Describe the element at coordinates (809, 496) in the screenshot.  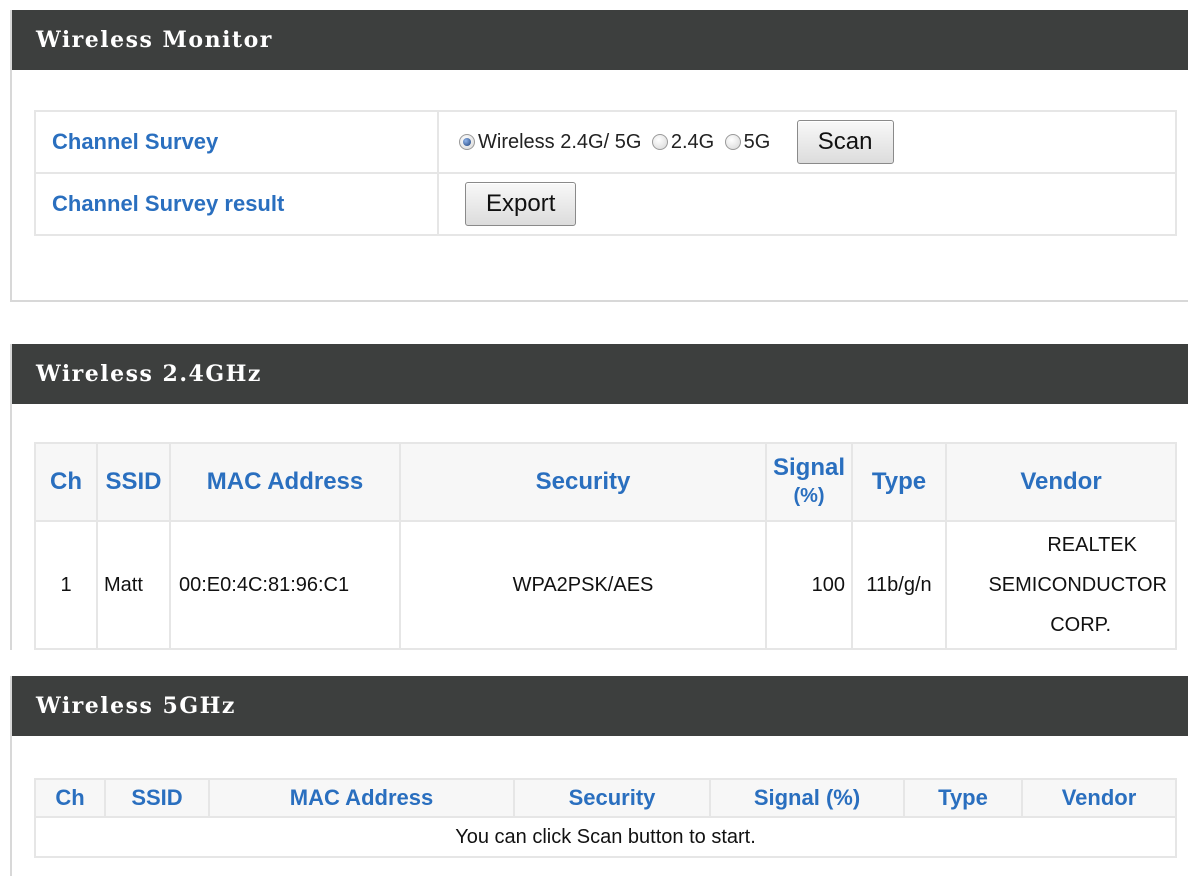
I see `col-signal-header-line2: (%)` at that location.